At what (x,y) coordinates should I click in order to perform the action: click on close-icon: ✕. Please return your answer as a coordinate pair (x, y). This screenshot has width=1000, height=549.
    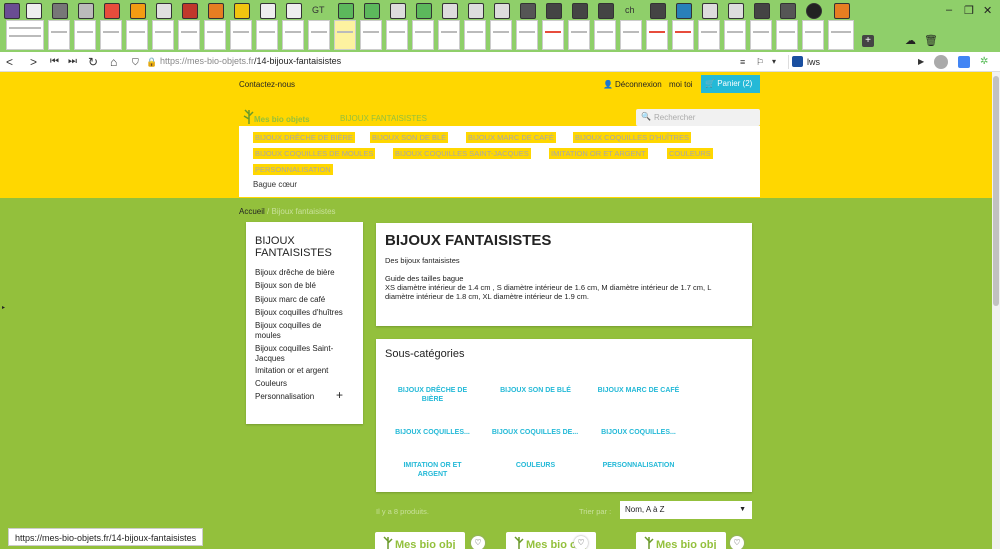
    Looking at the image, I should click on (987, 10).